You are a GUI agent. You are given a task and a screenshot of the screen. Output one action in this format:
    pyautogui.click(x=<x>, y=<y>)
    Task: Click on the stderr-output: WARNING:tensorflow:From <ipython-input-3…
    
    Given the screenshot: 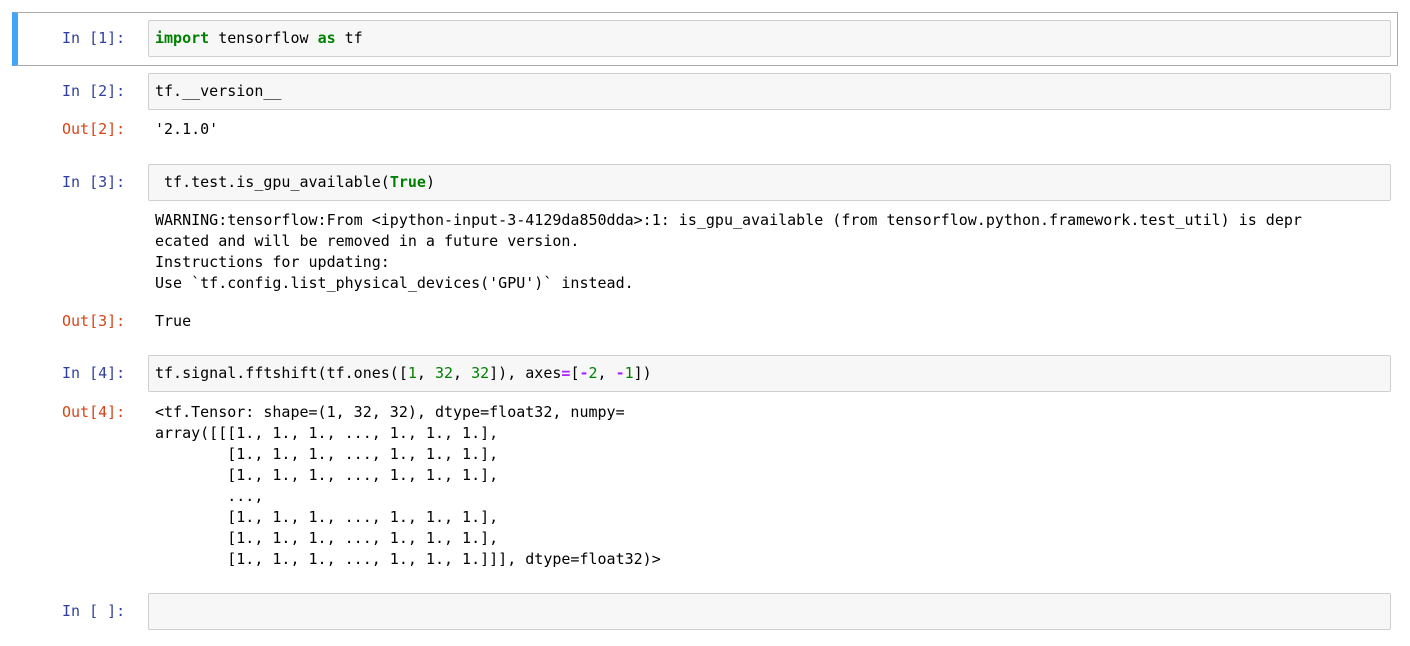 What is the action you would take?
    pyautogui.click(x=728, y=251)
    